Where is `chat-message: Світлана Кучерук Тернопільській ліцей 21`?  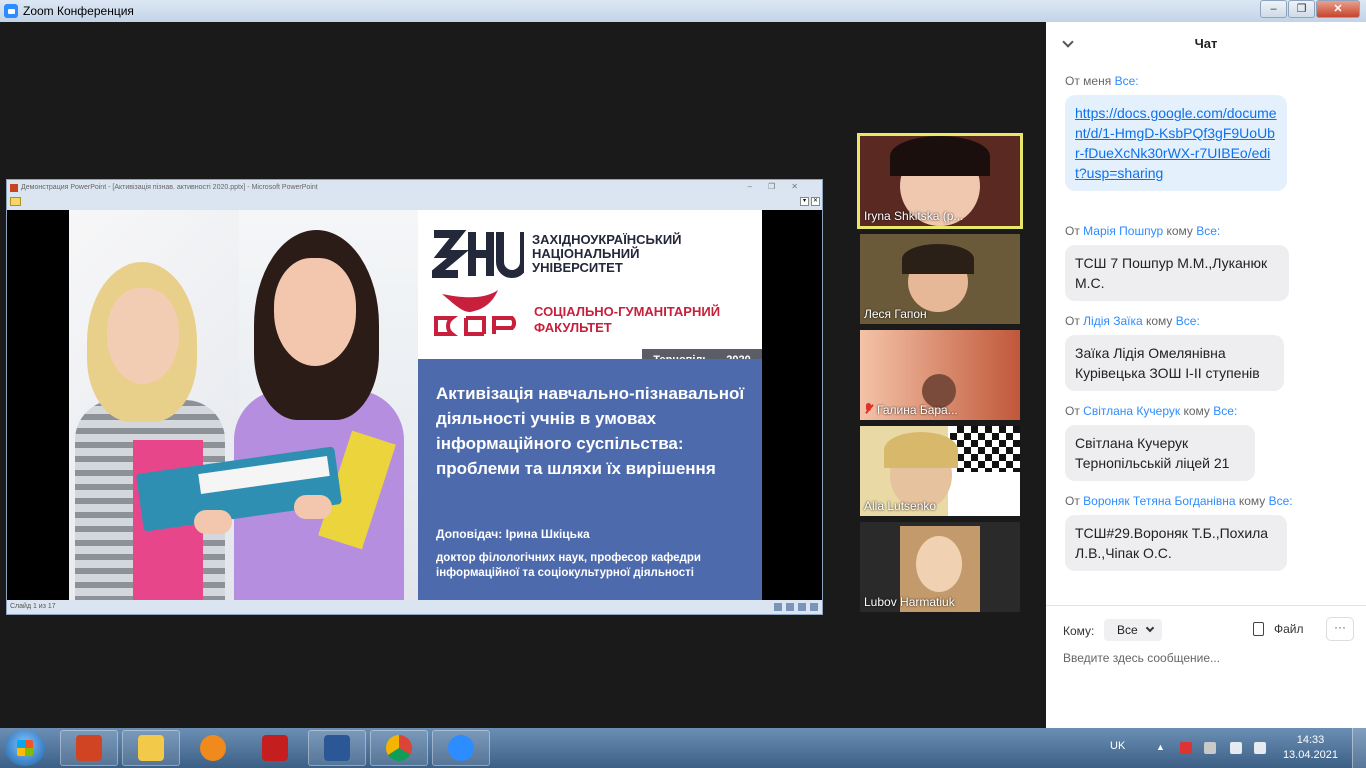
chat-message: Світлана Кучерук Тернопільській ліцей 21 is located at coordinates (1160, 453).